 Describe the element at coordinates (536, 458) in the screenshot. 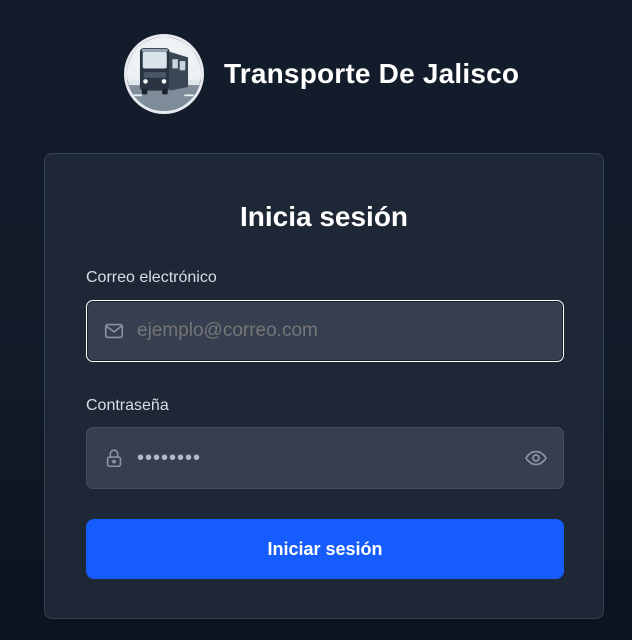

I see `eye-icon` at that location.